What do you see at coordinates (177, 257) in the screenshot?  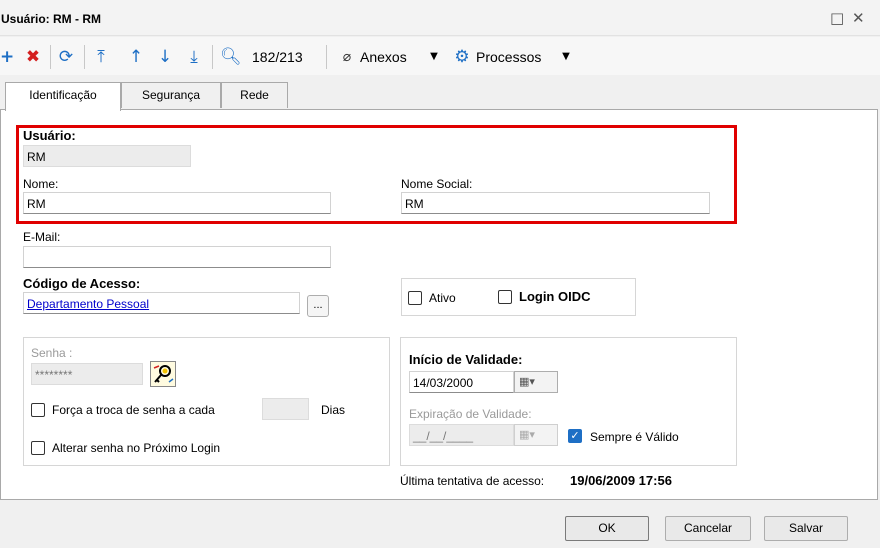 I see `email-field` at bounding box center [177, 257].